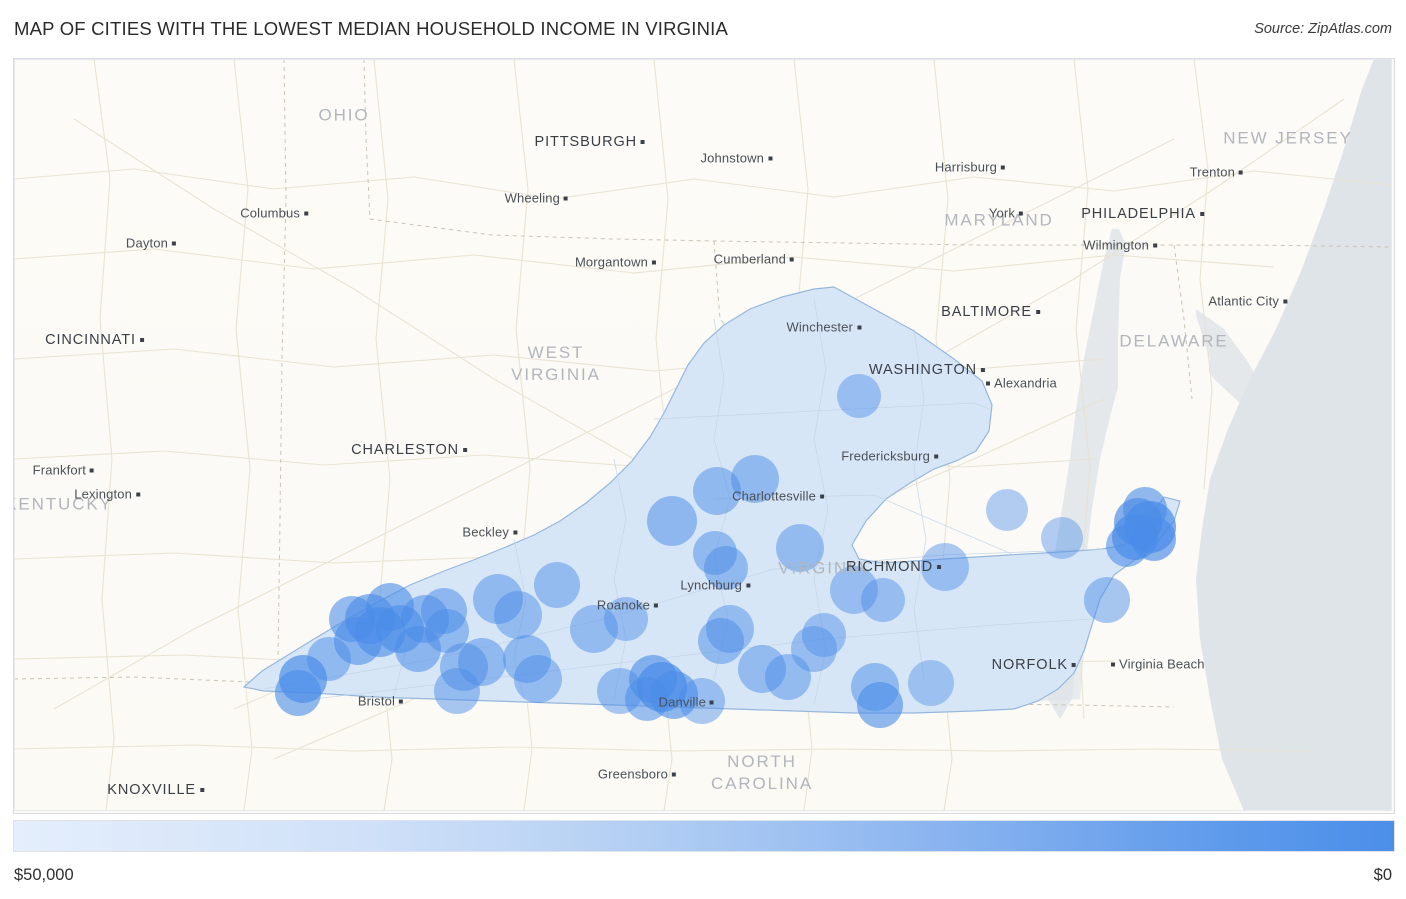  I want to click on legend-gradient-bar, so click(704, 836).